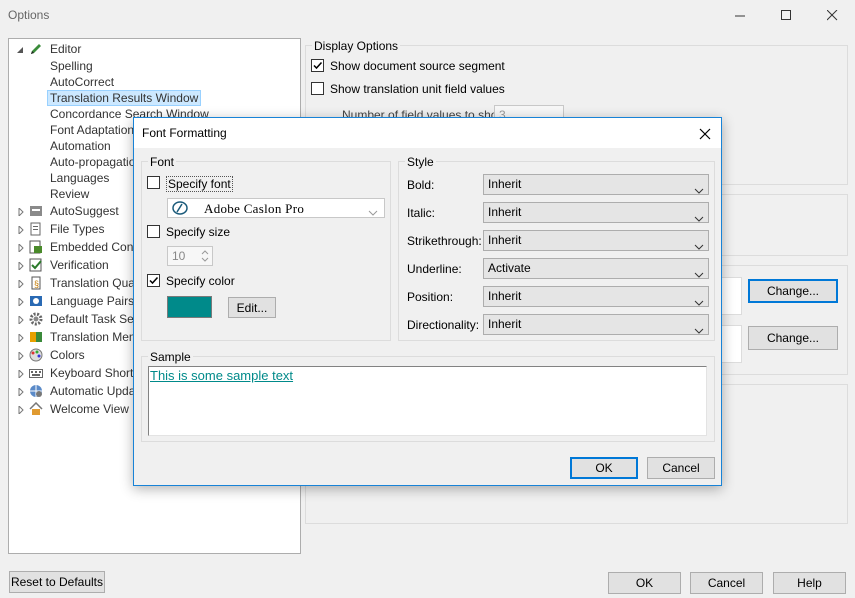 This screenshot has width=855, height=598. I want to click on tree-item-review: Review, so click(69, 194).